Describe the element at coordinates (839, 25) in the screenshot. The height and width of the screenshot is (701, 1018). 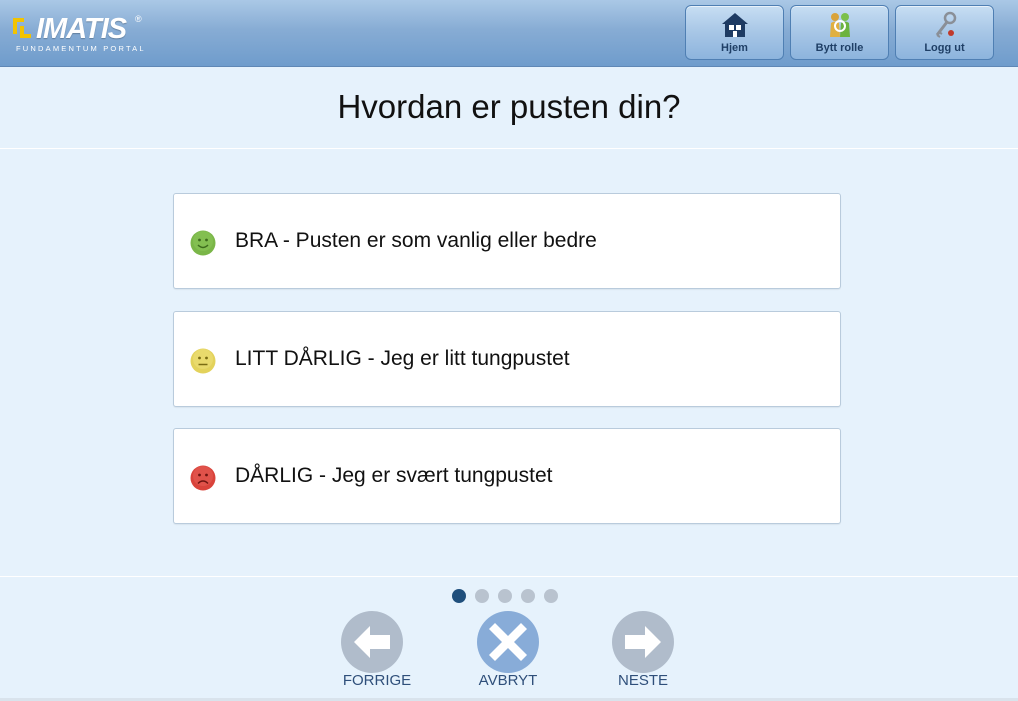
I see `switch-role-icon` at that location.